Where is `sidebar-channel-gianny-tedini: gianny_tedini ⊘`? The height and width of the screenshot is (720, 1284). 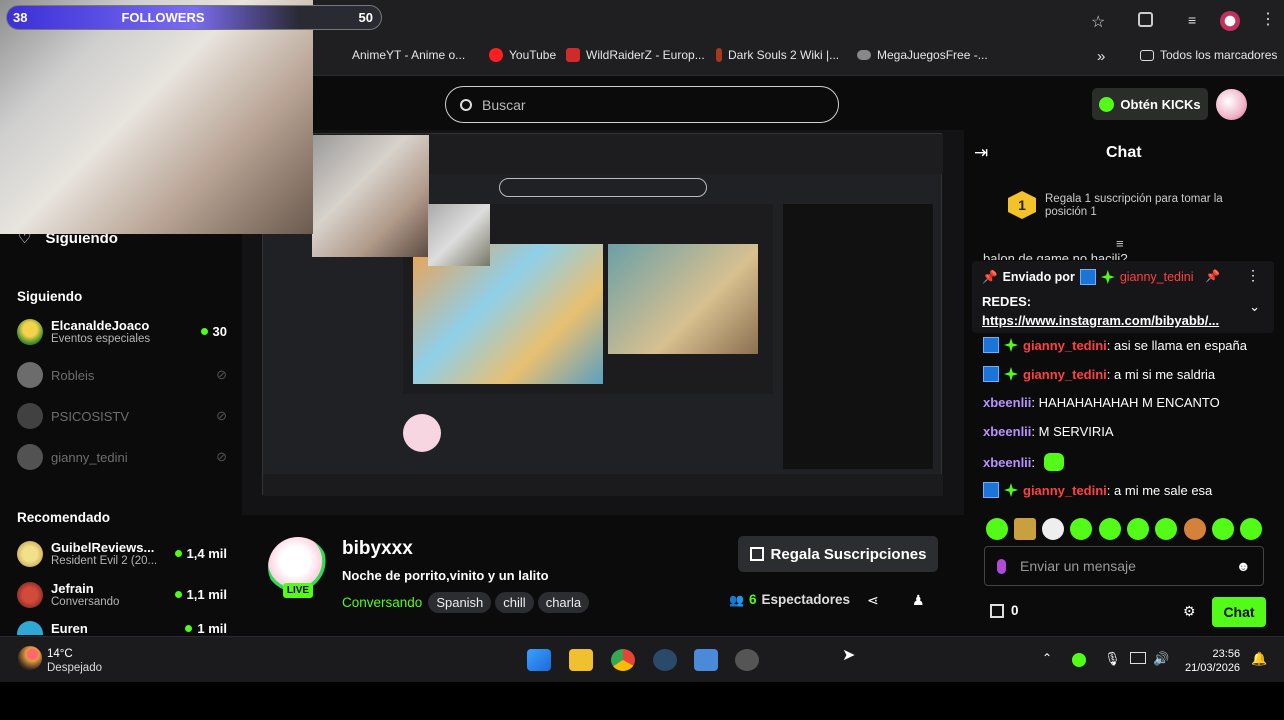 sidebar-channel-gianny-tedini: gianny_tedini ⊘ is located at coordinates (122, 457).